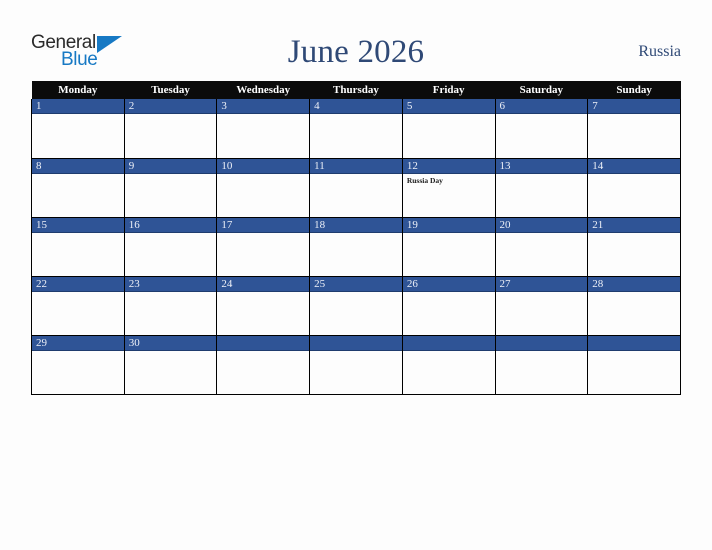  What do you see at coordinates (634, 166) in the screenshot?
I see `day-number: 14` at bounding box center [634, 166].